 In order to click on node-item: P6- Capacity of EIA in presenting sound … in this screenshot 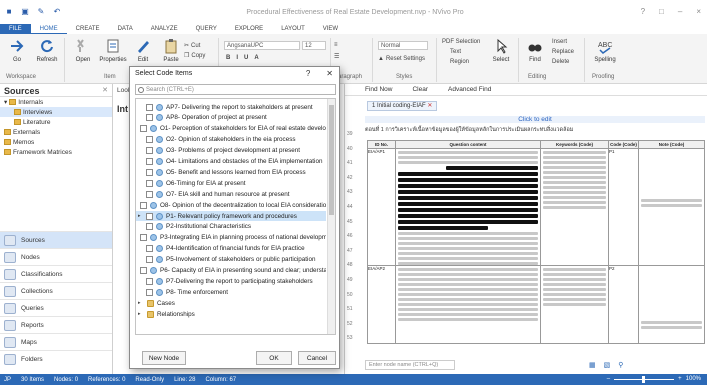, I will do `click(231, 271)`.